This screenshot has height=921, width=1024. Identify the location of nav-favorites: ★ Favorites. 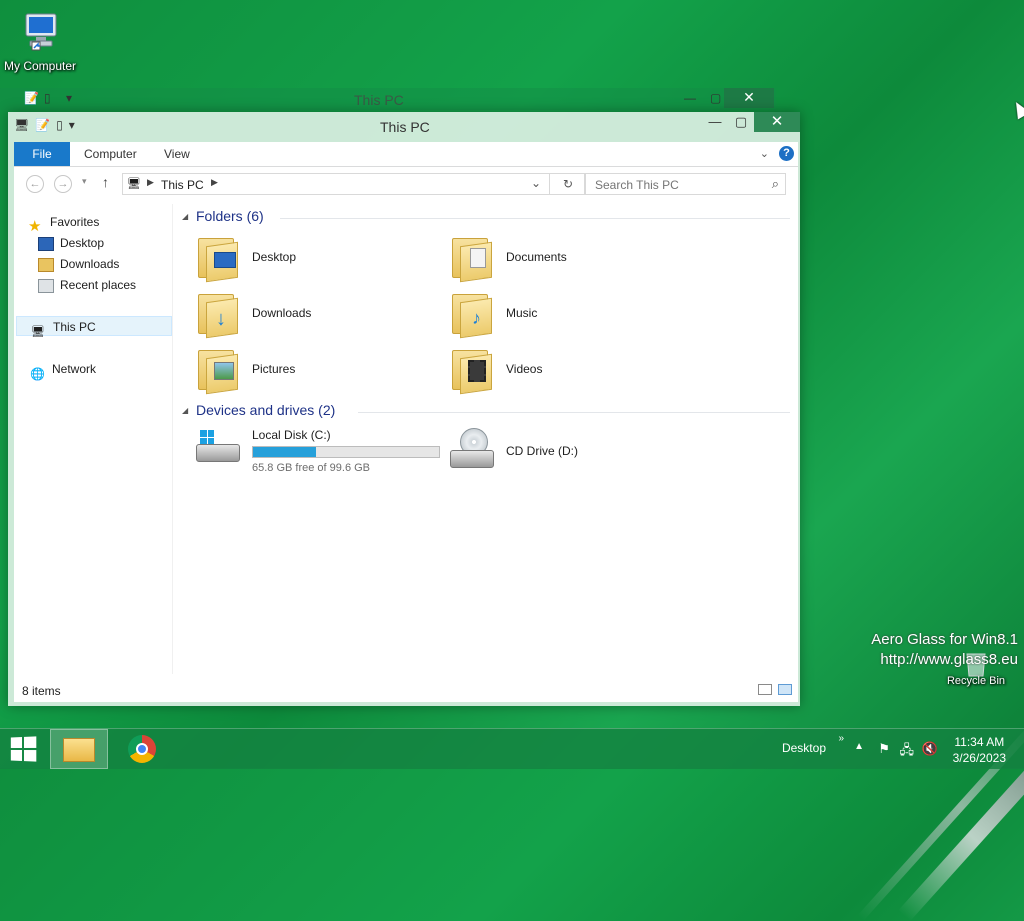
(64, 223).